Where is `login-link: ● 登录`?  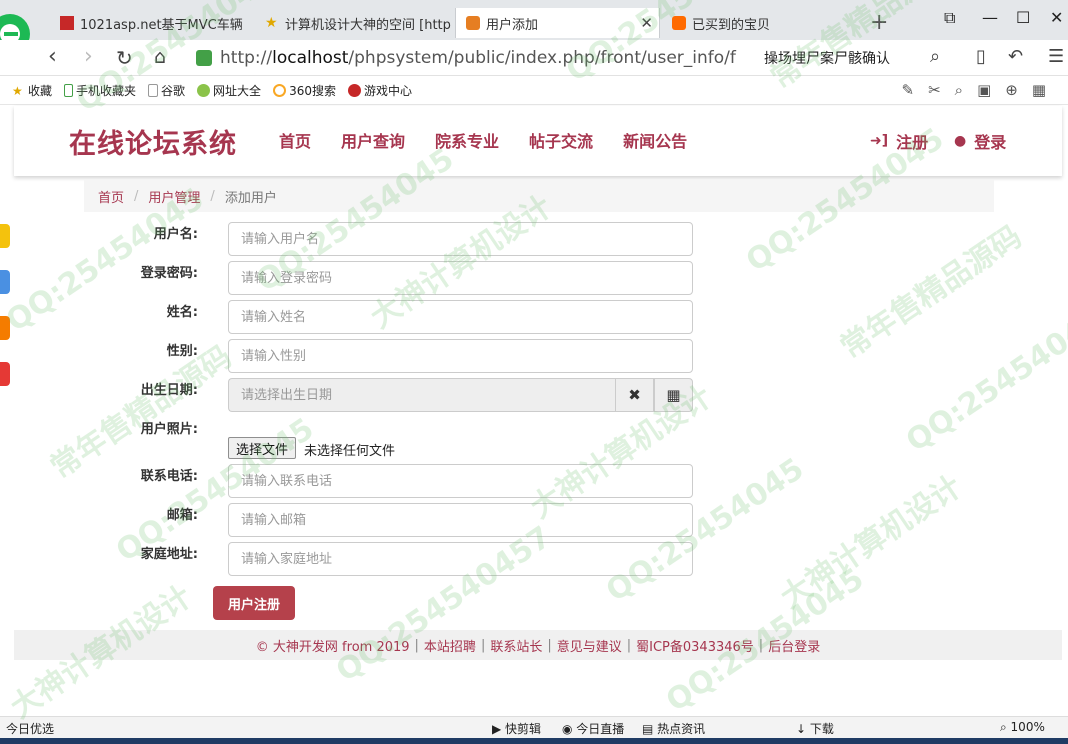 login-link: ● 登录 is located at coordinates (980, 141).